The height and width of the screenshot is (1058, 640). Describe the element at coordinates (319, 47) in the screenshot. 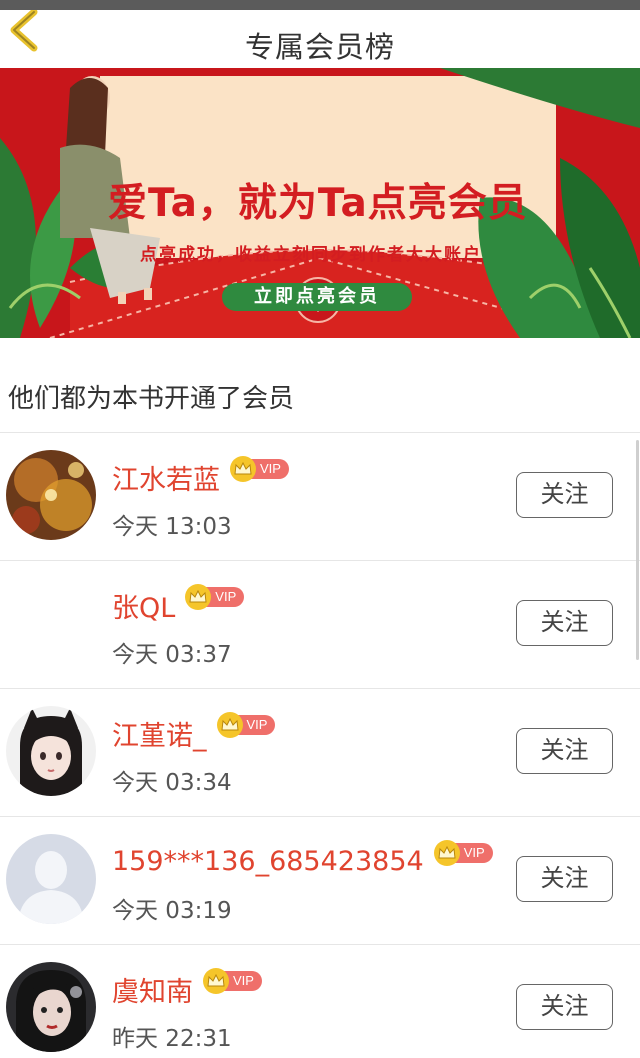

I see `page-title: 专属会员榜` at that location.